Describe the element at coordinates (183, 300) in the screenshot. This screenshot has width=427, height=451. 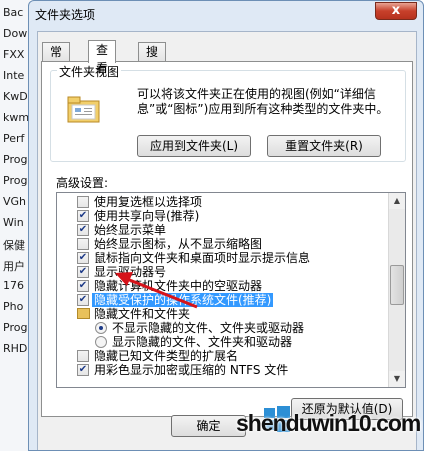
I see `tree-row-label: 隐藏受保护的操作系统文件(推荐)` at that location.